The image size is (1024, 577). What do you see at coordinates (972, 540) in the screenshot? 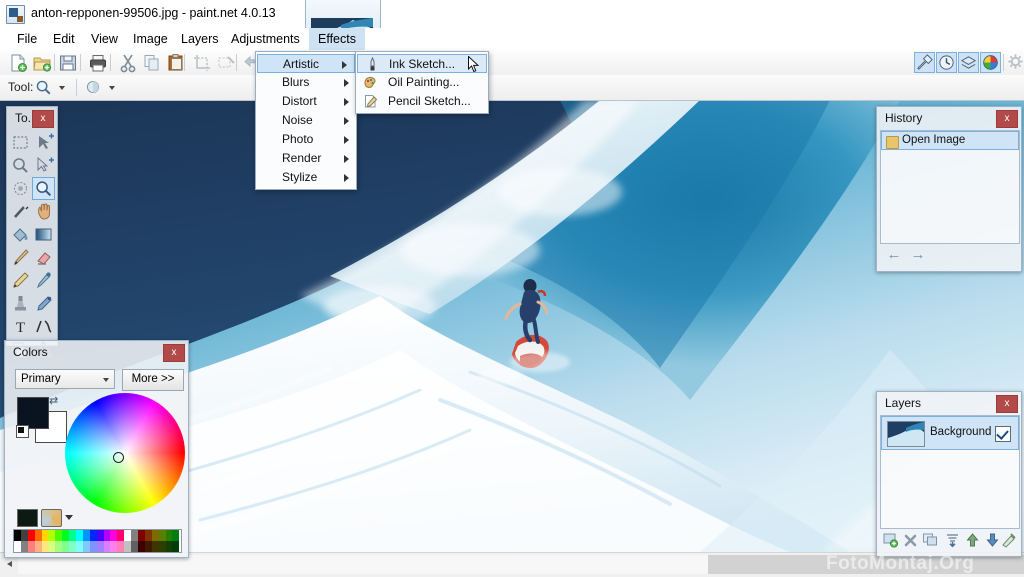
I see `move-layer-up-button` at bounding box center [972, 540].